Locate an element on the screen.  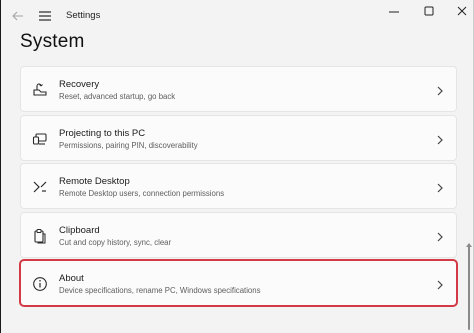
hamburger-menu-icon is located at coordinates (45, 16).